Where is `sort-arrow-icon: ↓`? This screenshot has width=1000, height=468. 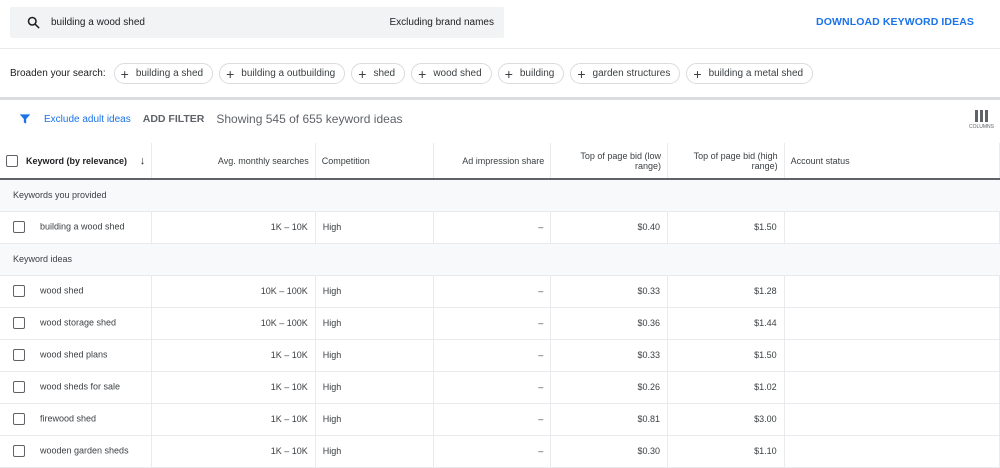 sort-arrow-icon: ↓ is located at coordinates (143, 161).